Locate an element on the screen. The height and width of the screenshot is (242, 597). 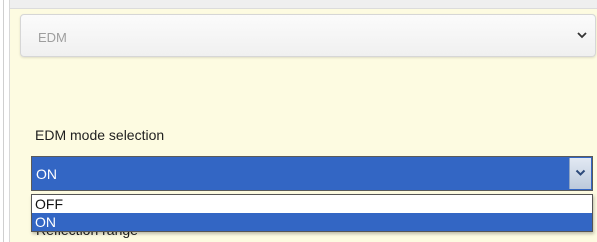
option-off: OFF is located at coordinates (312, 204).